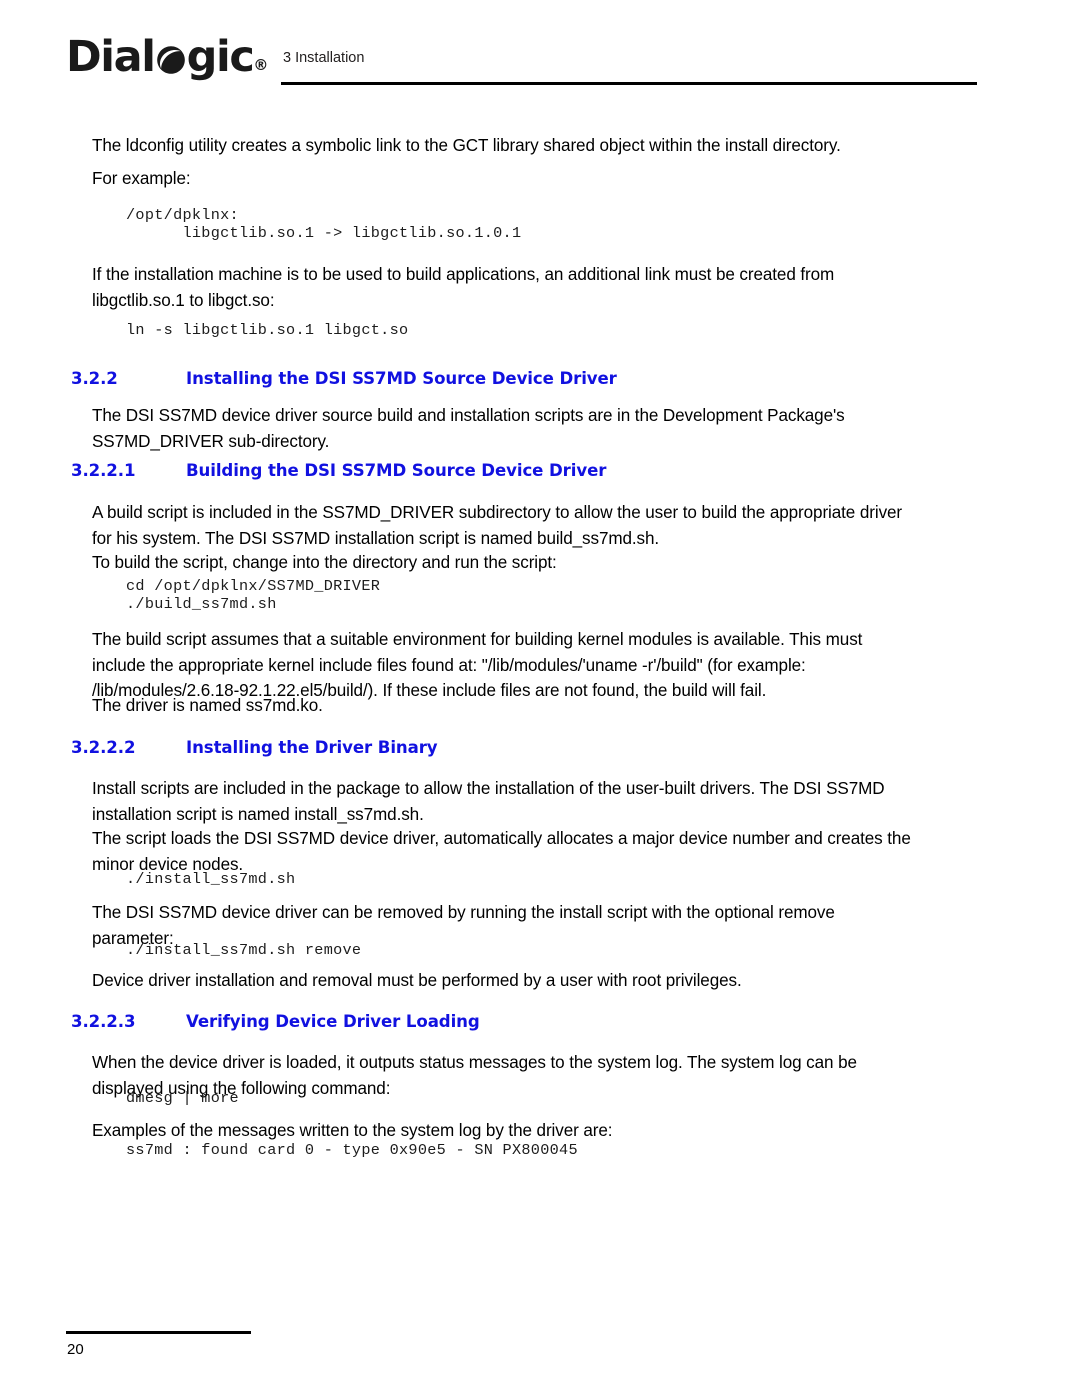 This screenshot has height=1397, width=1080. What do you see at coordinates (220, 57) in the screenshot?
I see `logo-text-second: gic` at bounding box center [220, 57].